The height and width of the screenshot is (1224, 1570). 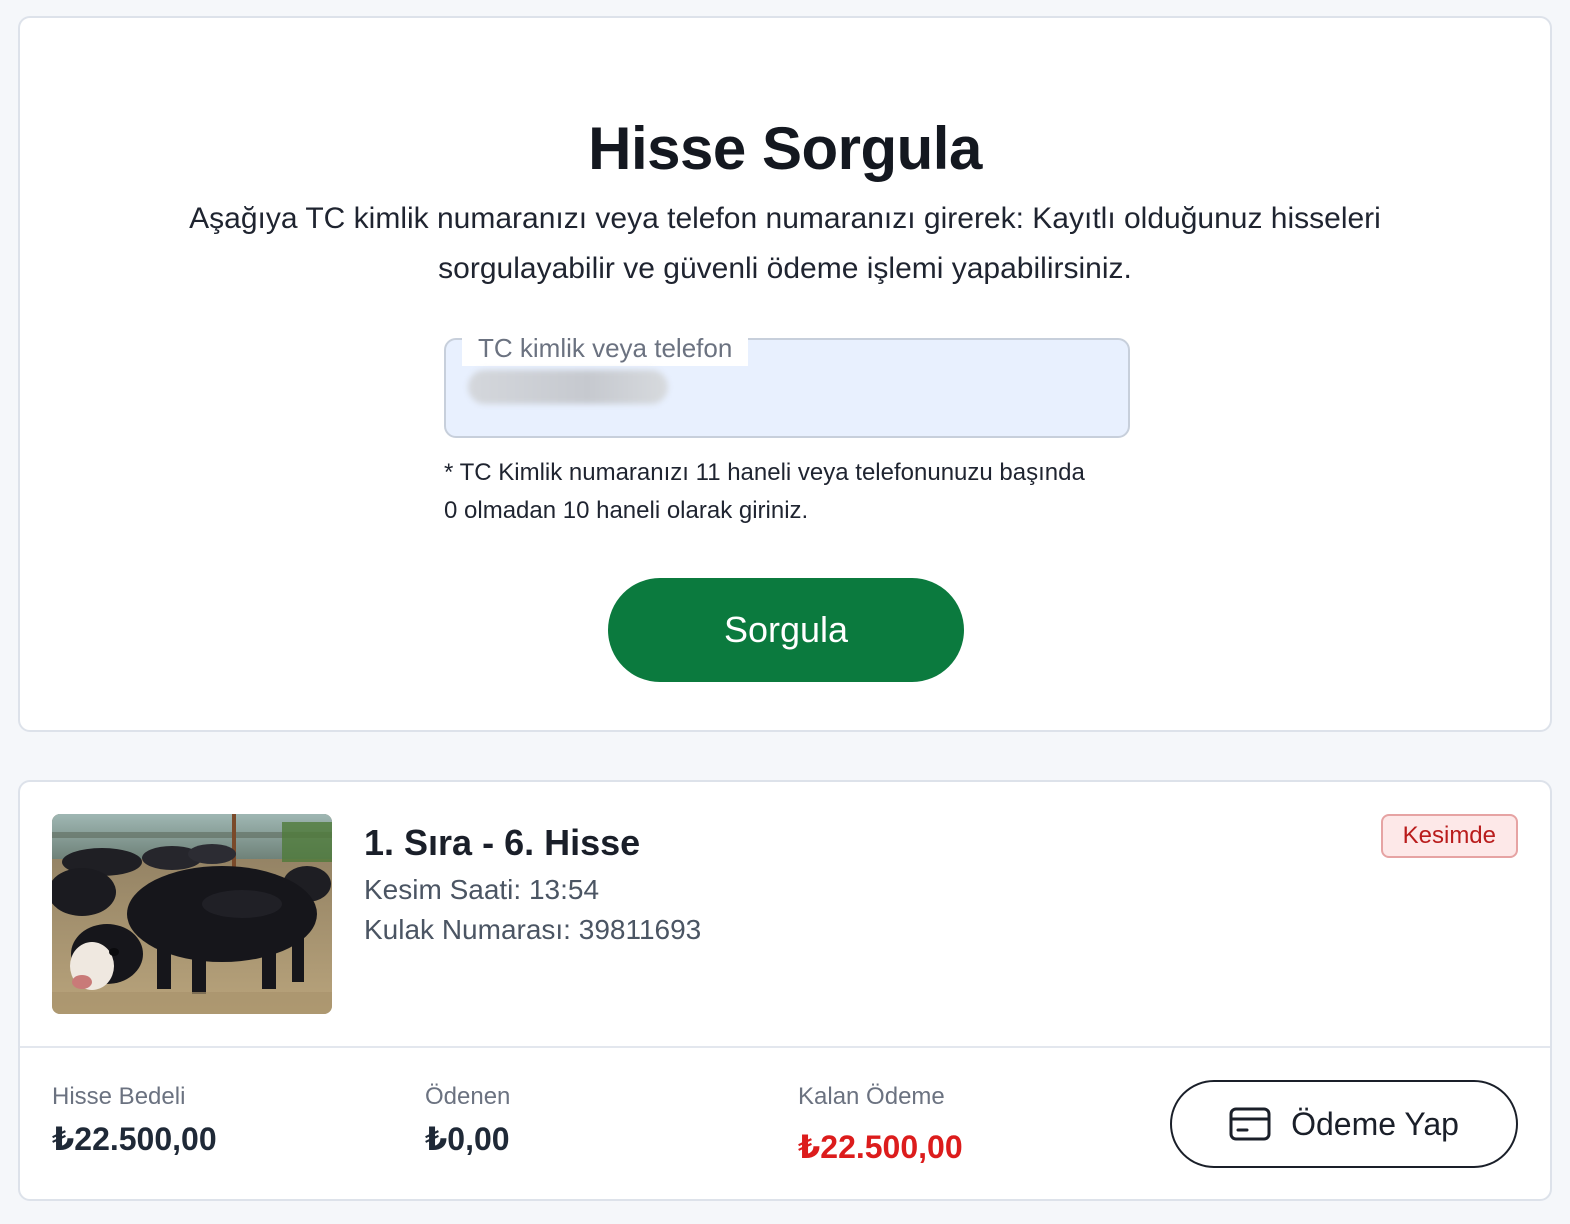 I want to click on remaining-label: Kalan Ödeme, so click(x=871, y=1096).